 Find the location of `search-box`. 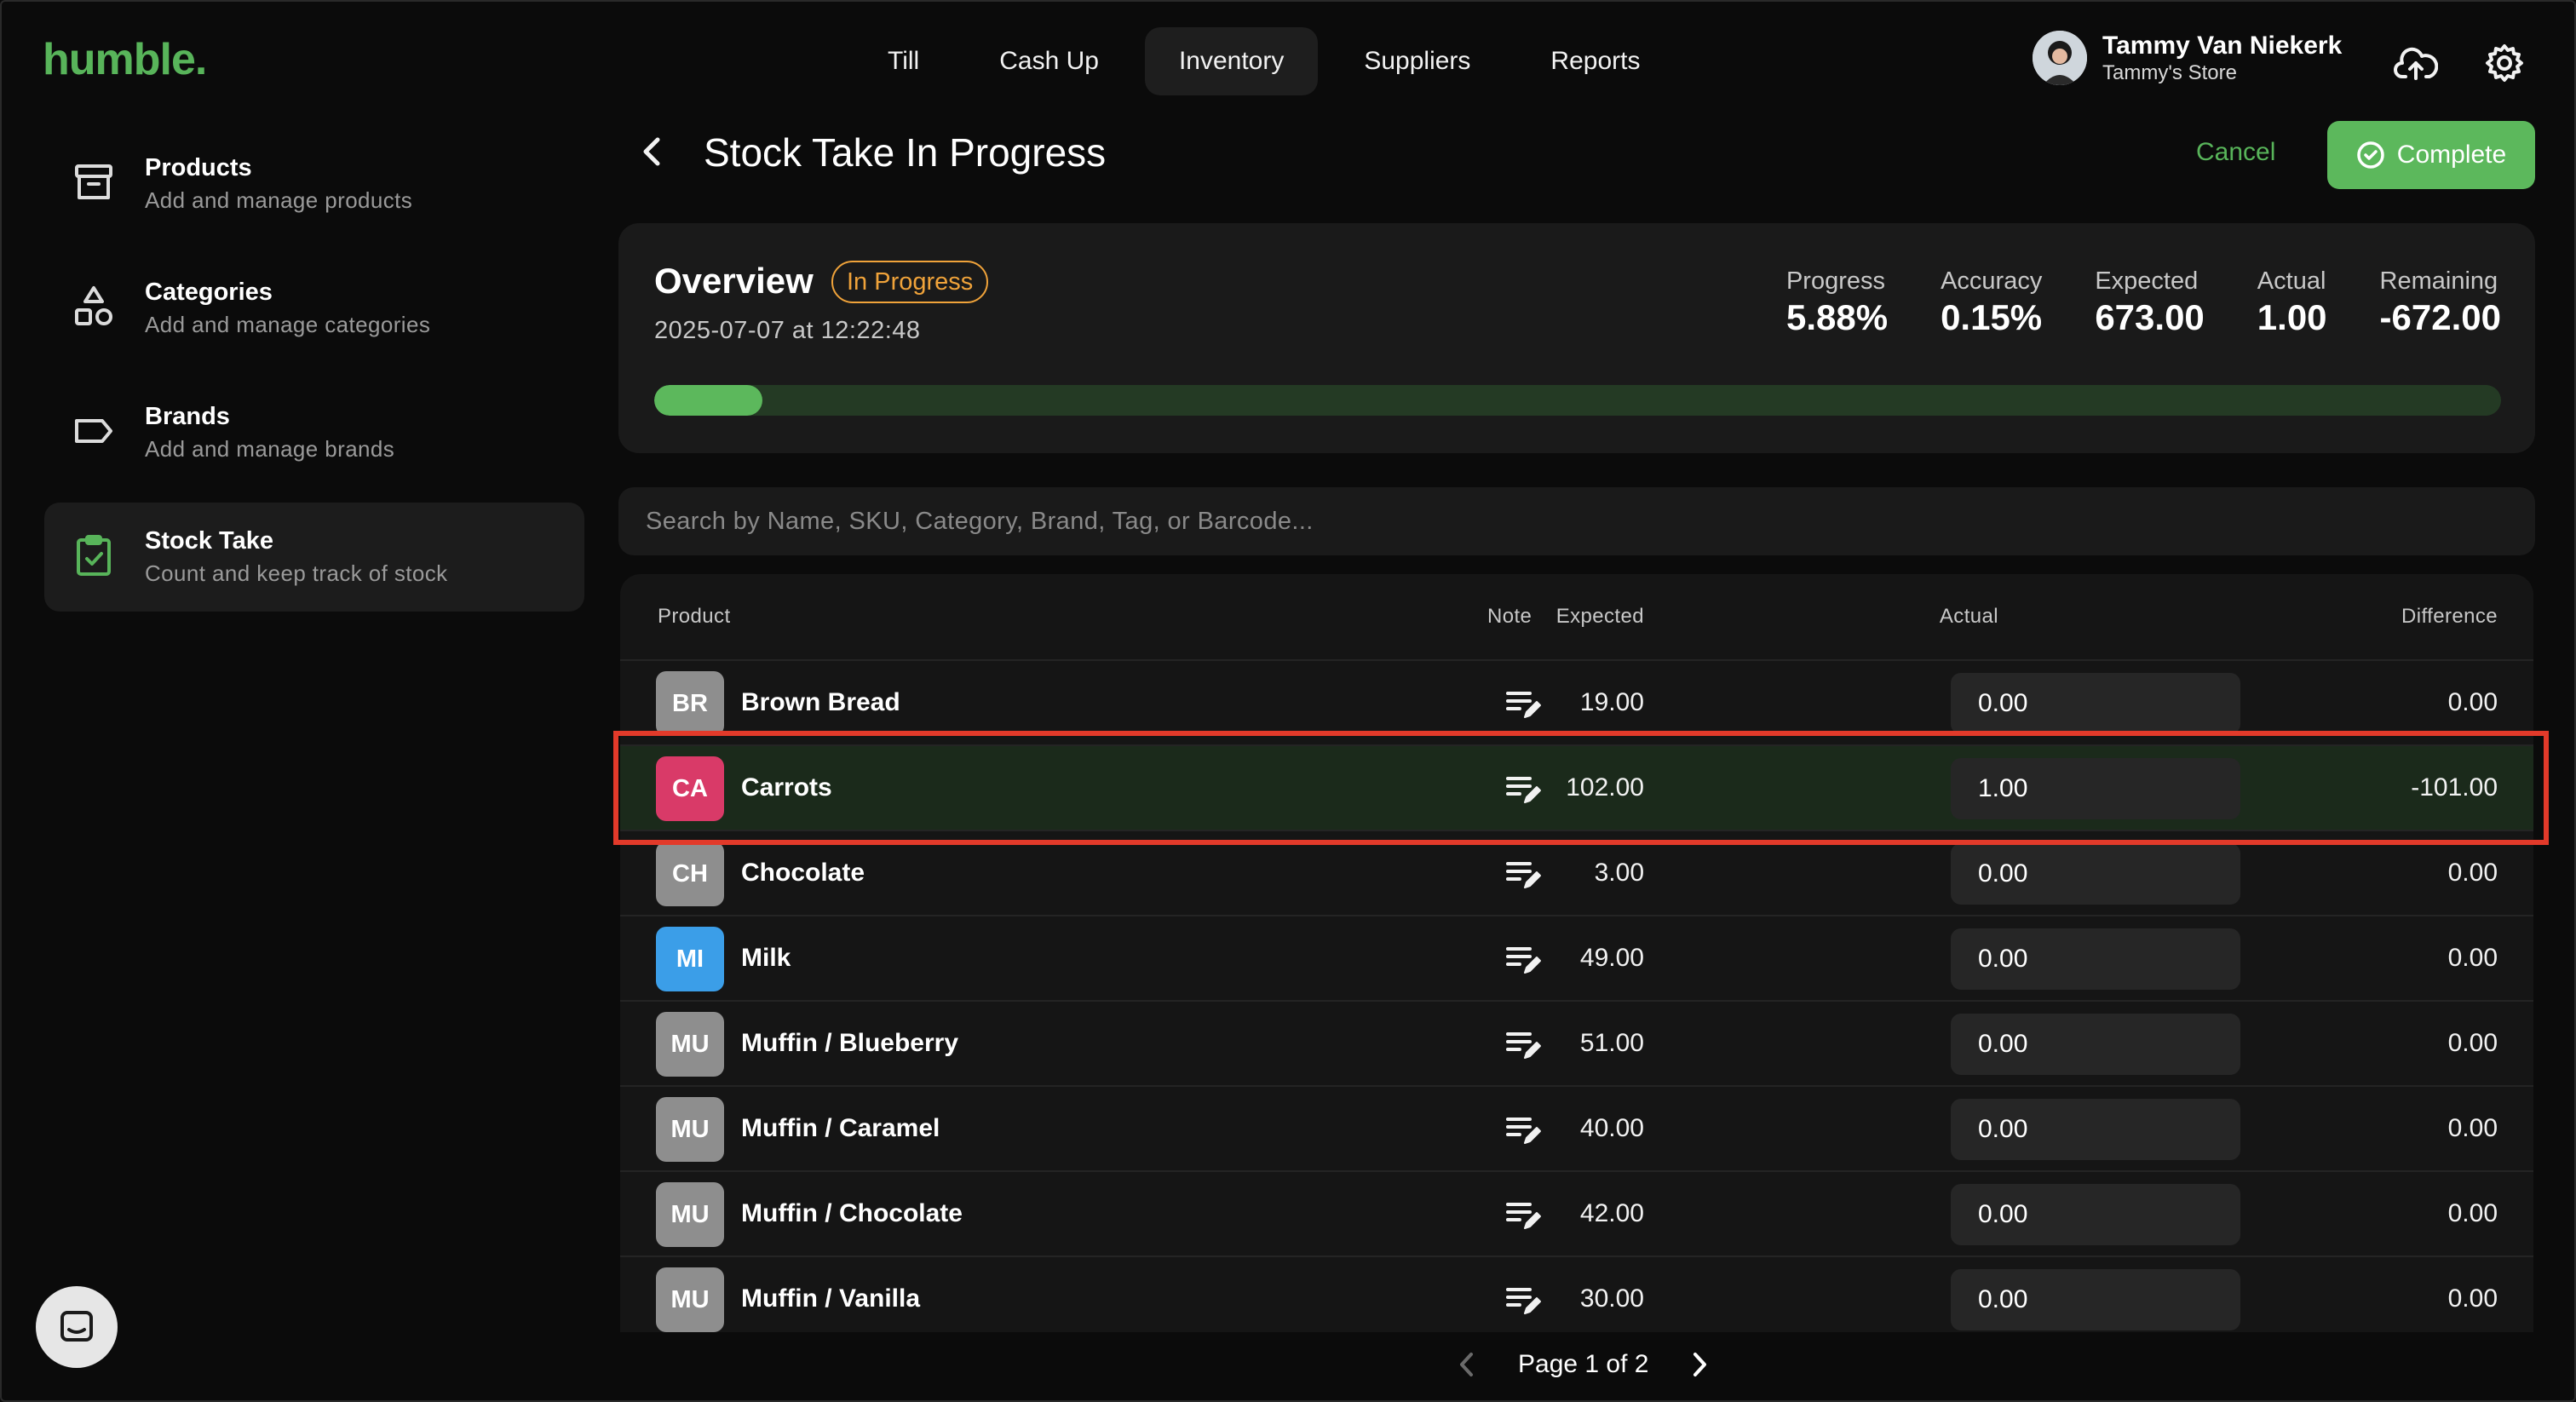

search-box is located at coordinates (1577, 521).